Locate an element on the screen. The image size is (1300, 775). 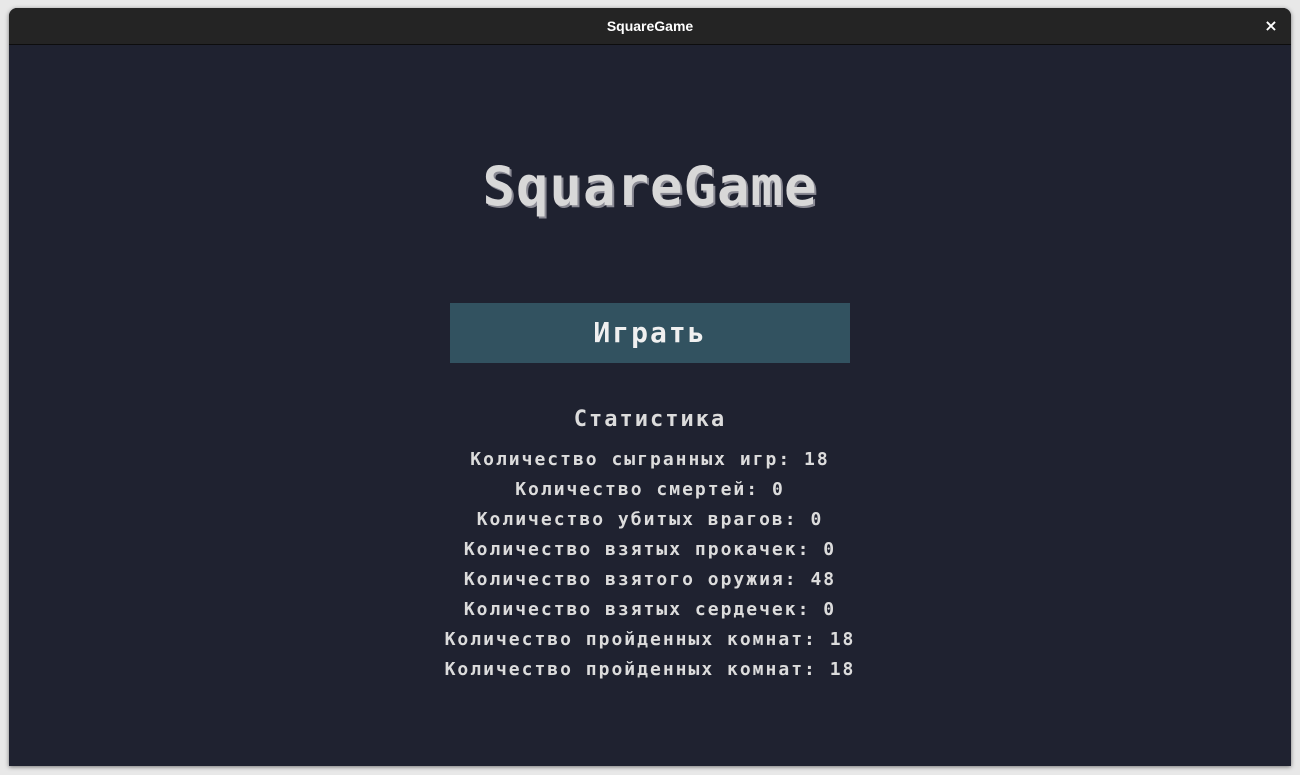
stat-label: Количество смертей: is located at coordinates (637, 489).